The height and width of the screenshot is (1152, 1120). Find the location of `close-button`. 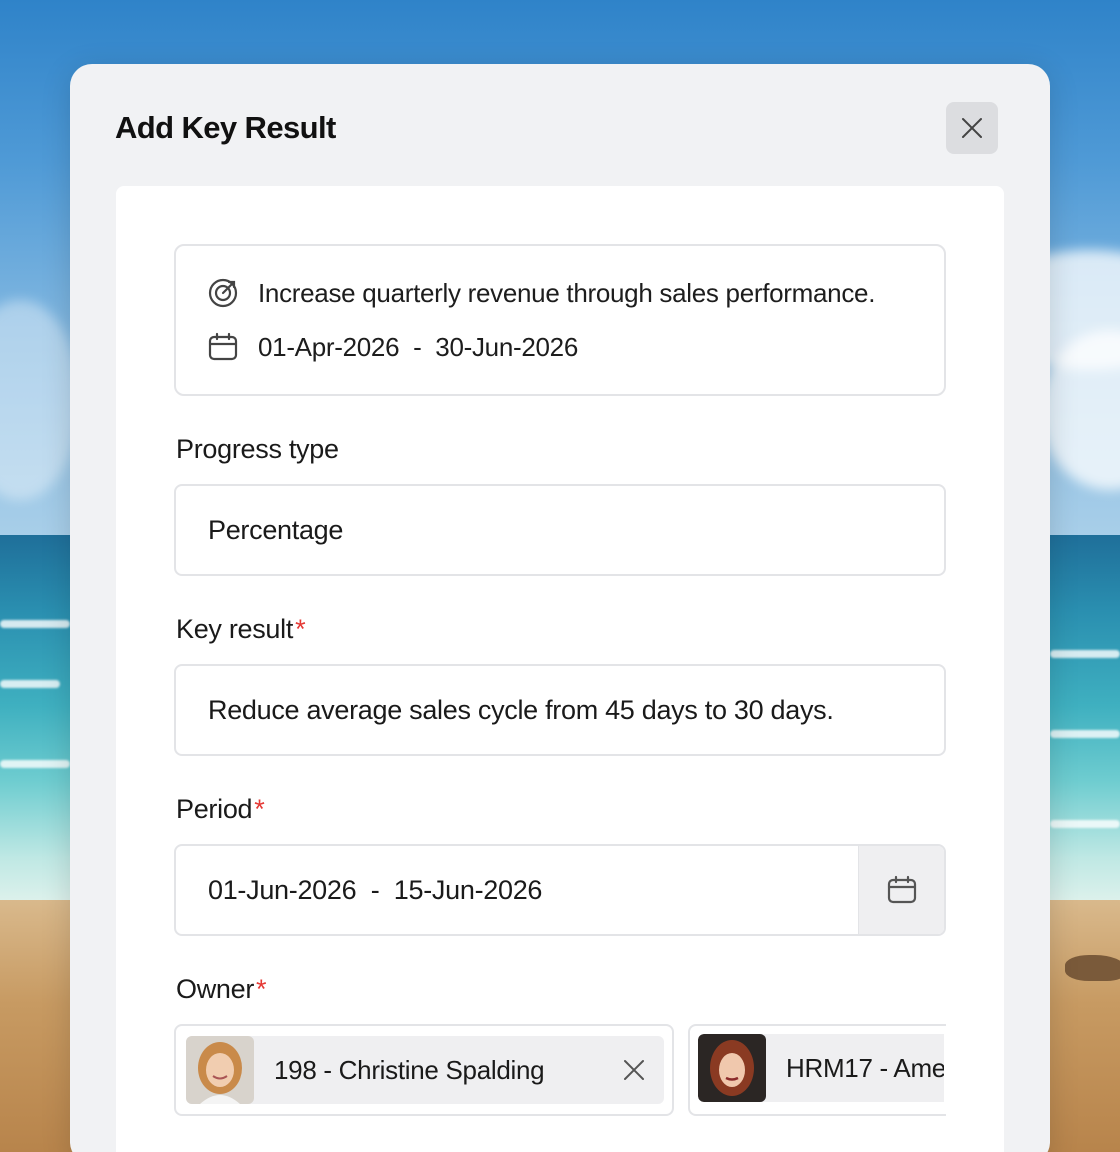

close-button is located at coordinates (972, 128).